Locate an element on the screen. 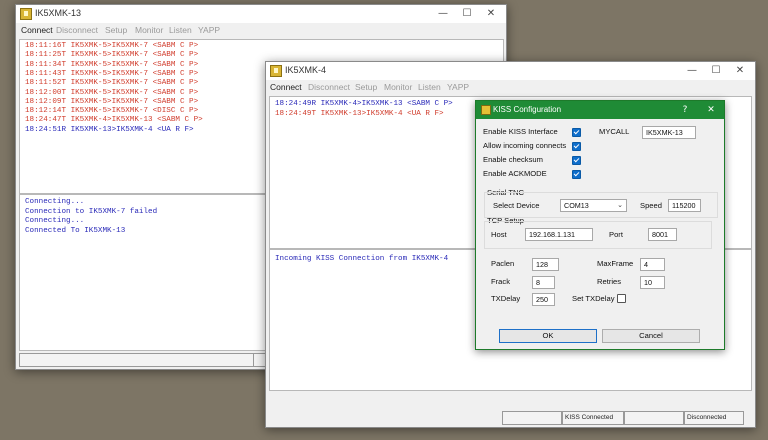 This screenshot has width=768, height=440. host-label: Host is located at coordinates (499, 234).